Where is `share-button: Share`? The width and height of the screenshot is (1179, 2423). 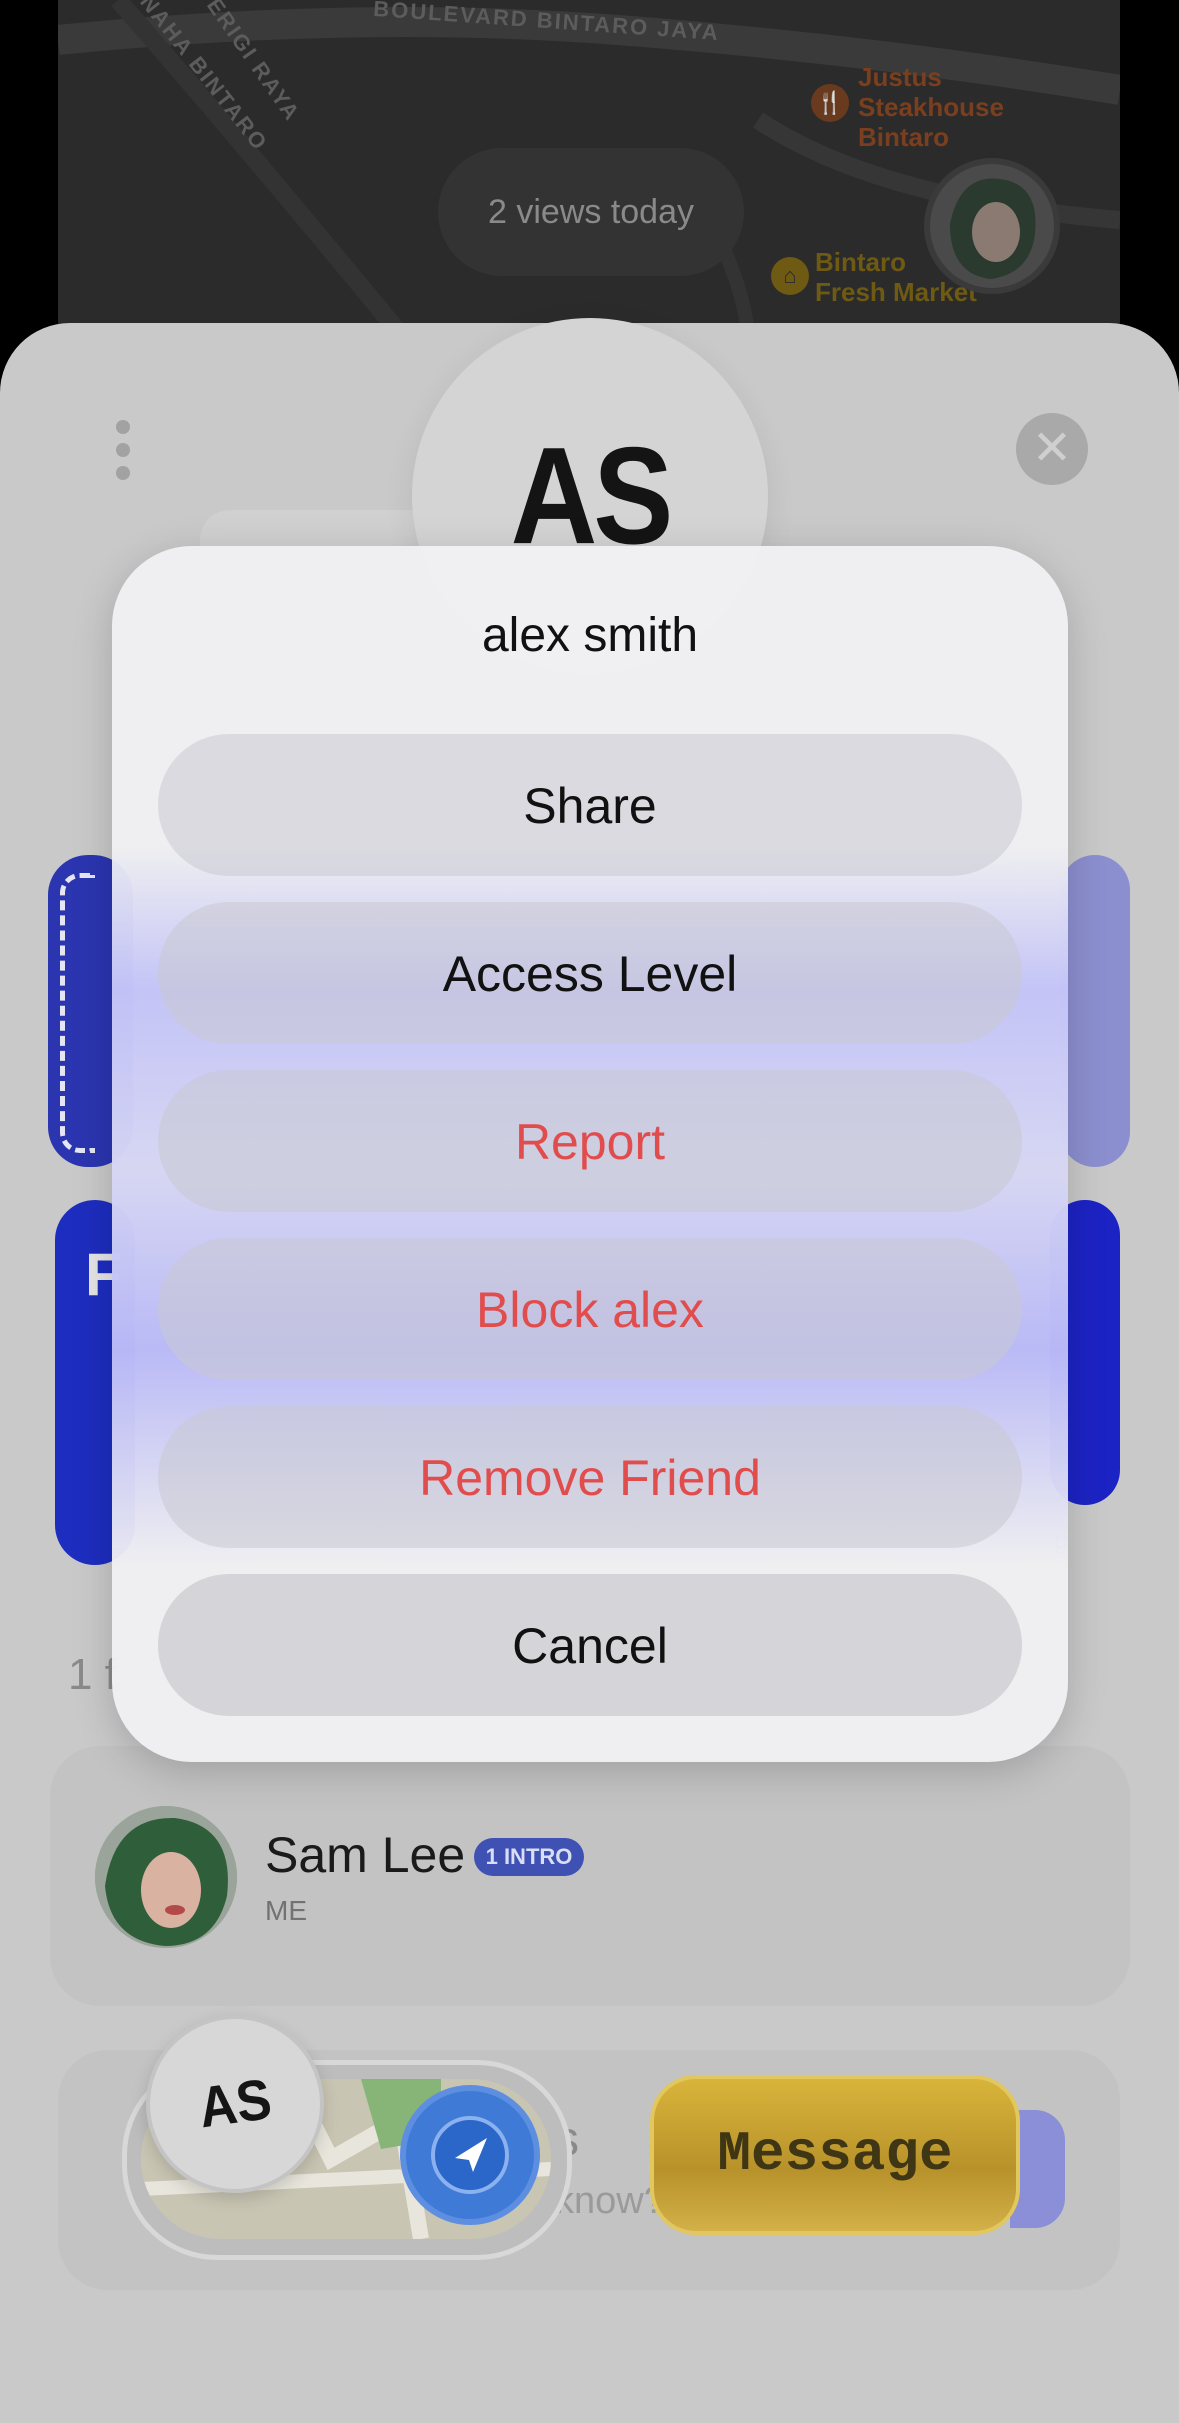 share-button: Share is located at coordinates (590, 805).